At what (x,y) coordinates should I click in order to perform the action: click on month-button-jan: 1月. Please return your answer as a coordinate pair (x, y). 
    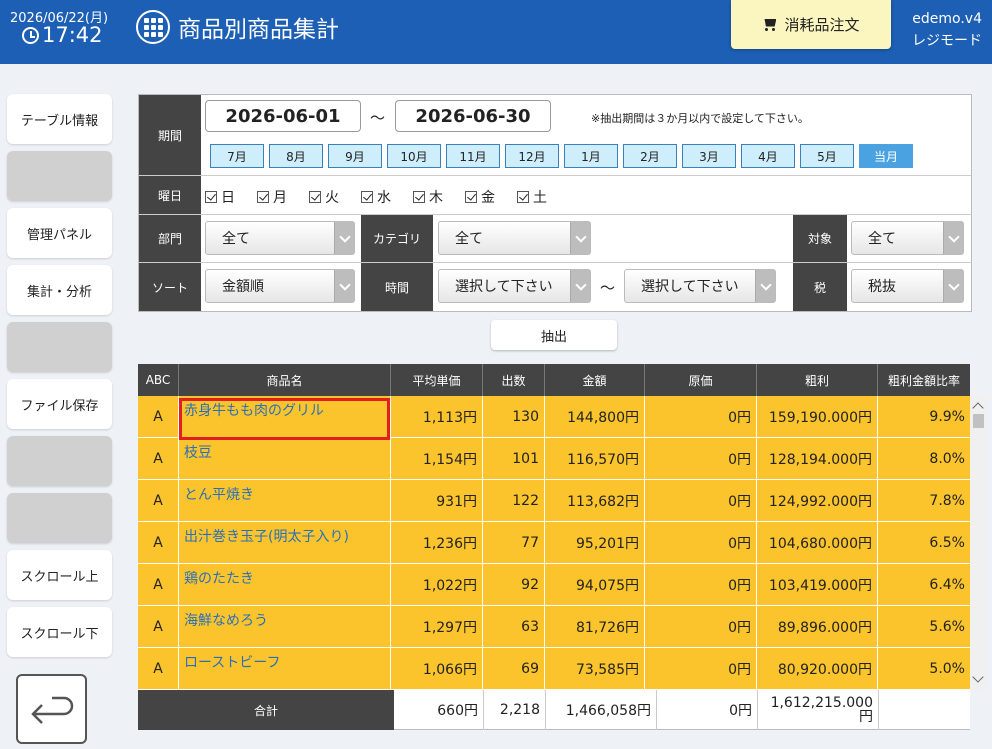
    Looking at the image, I should click on (591, 156).